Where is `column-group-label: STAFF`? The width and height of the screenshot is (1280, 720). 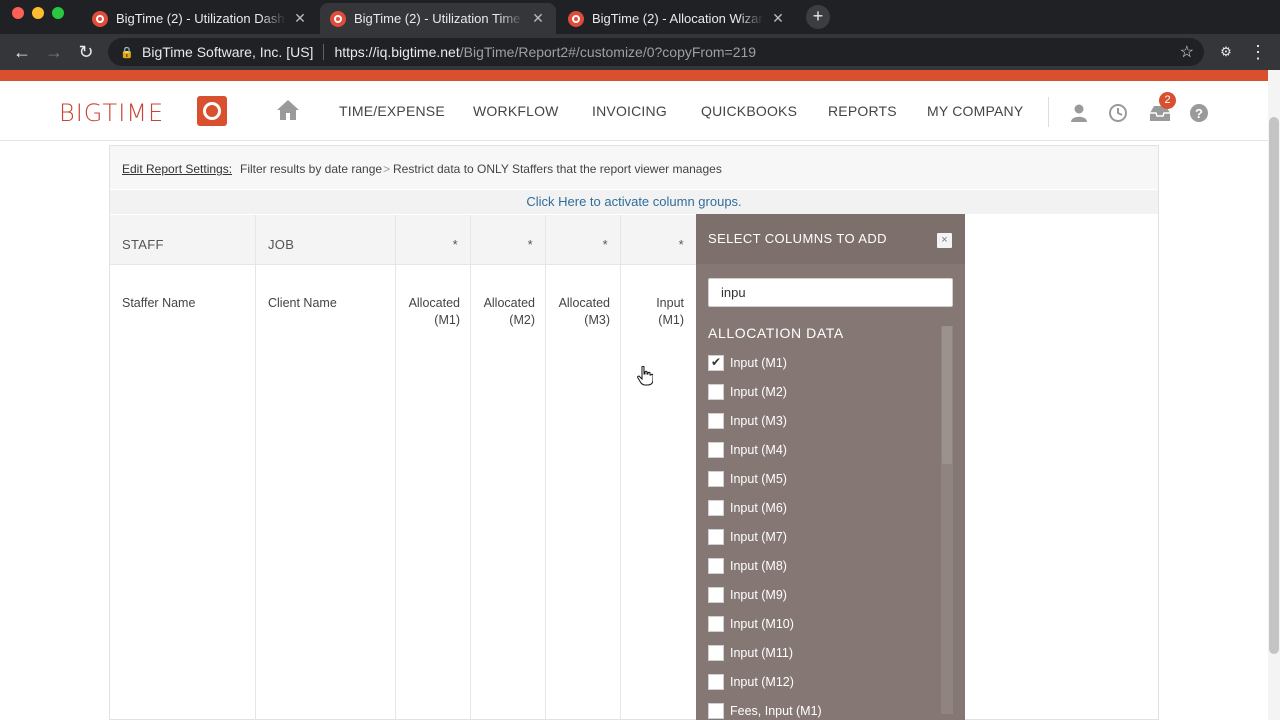 column-group-label: STAFF is located at coordinates (143, 244).